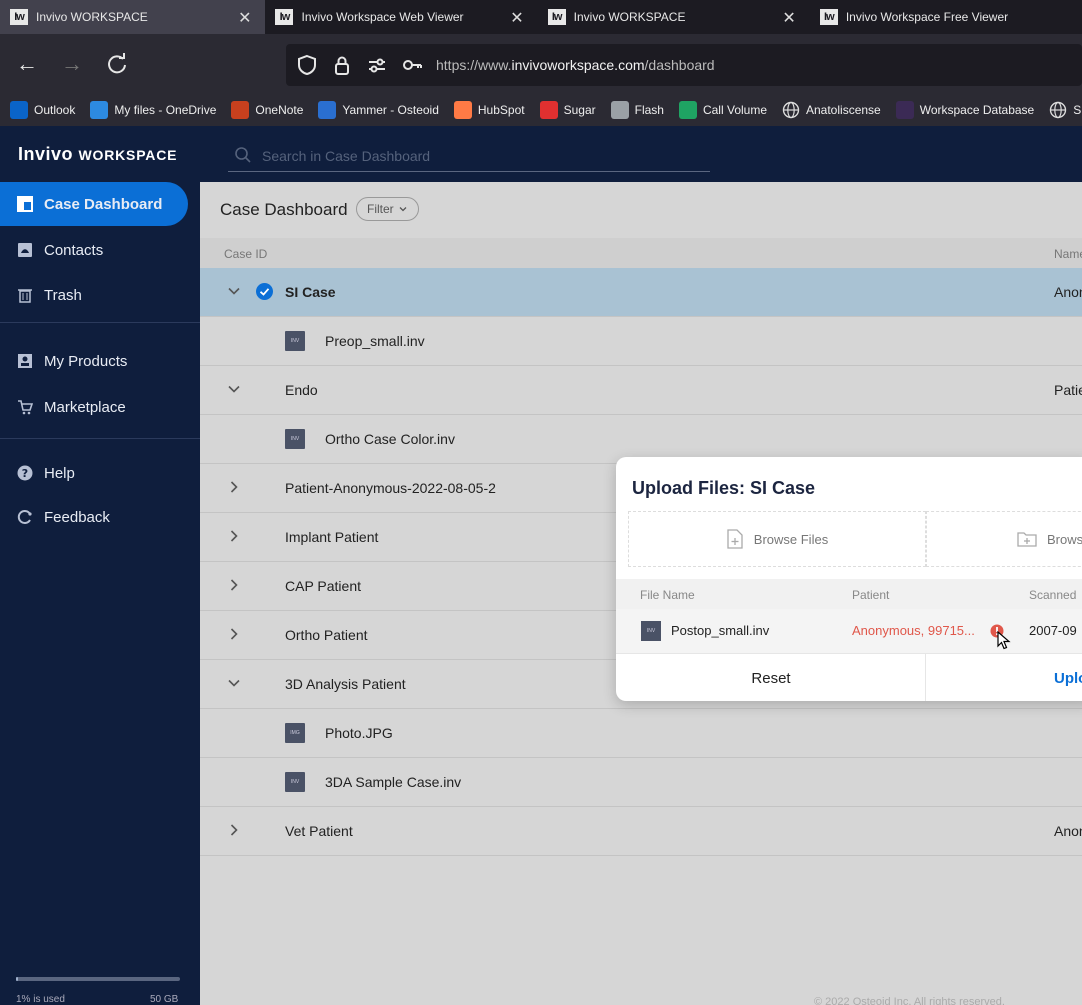 The height and width of the screenshot is (1005, 1082). Describe the element at coordinates (777, 539) in the screenshot. I see `browse-files-button: Browse Files` at that location.